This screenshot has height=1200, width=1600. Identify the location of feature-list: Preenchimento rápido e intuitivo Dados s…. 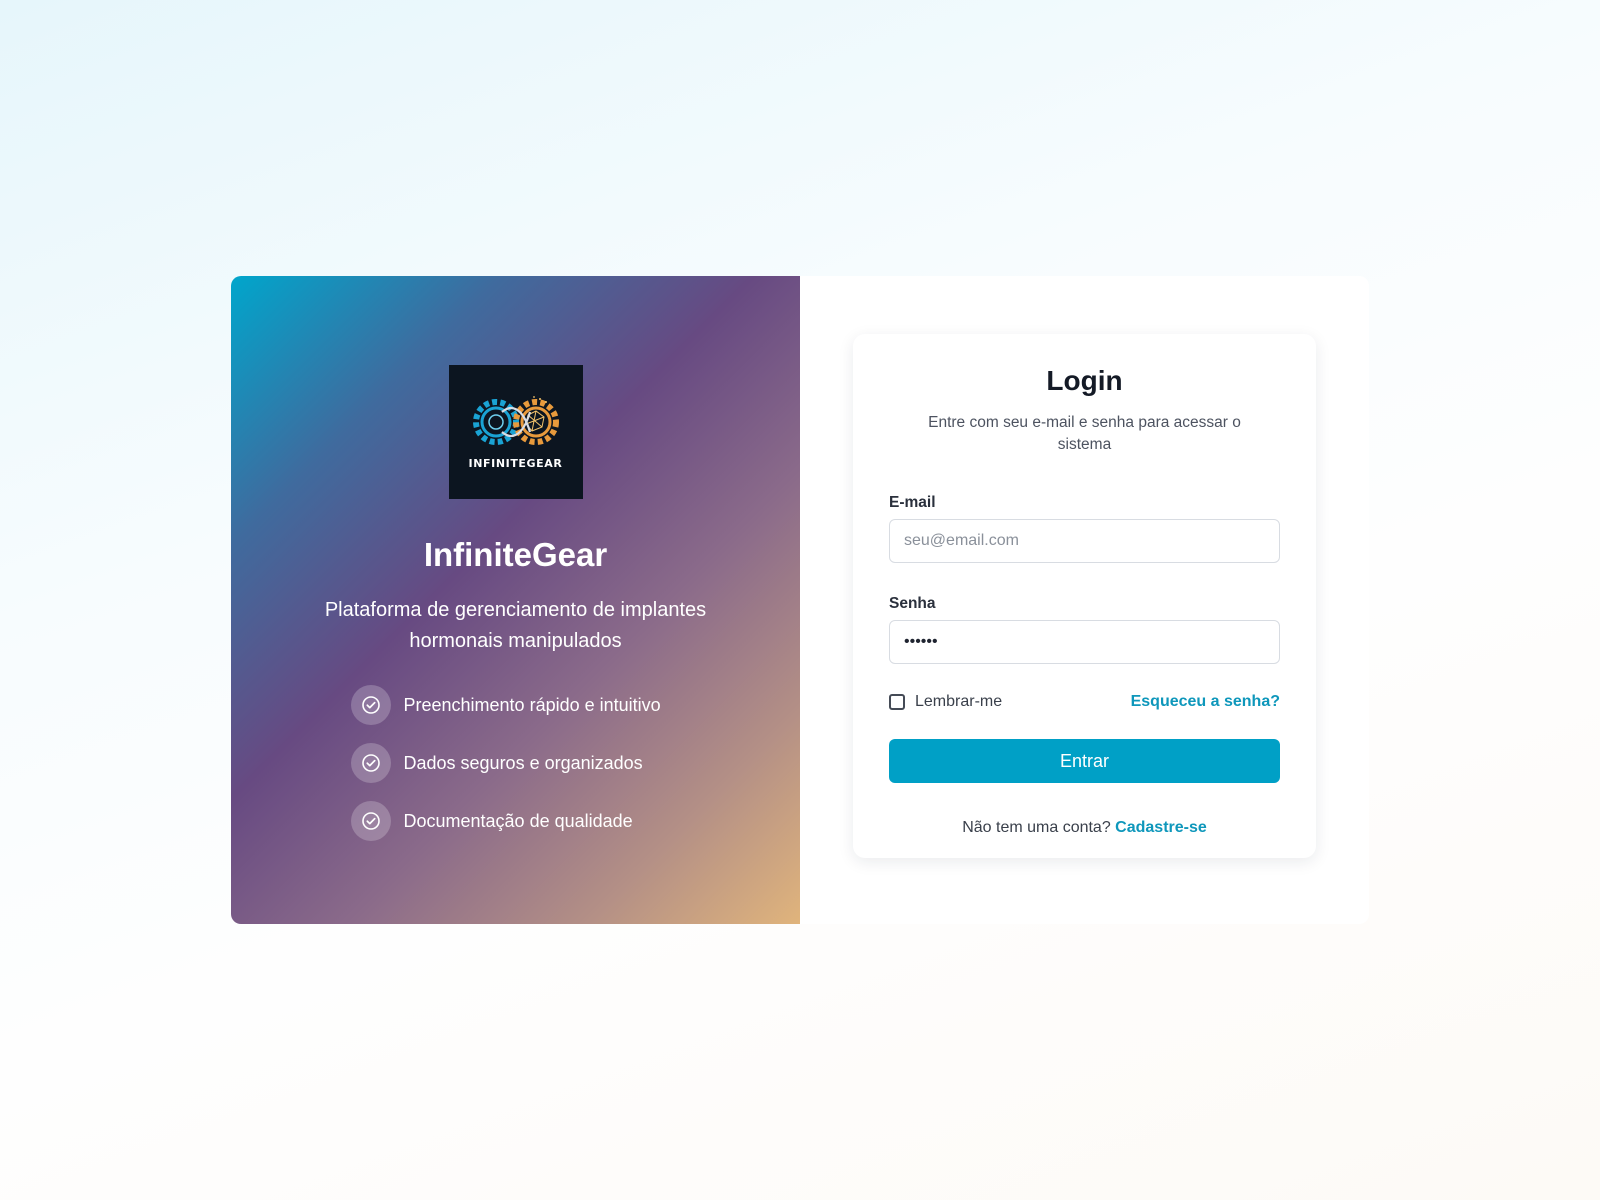
(515, 772).